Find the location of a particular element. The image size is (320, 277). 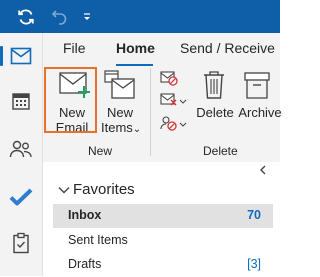

junk-button is located at coordinates (174, 123).